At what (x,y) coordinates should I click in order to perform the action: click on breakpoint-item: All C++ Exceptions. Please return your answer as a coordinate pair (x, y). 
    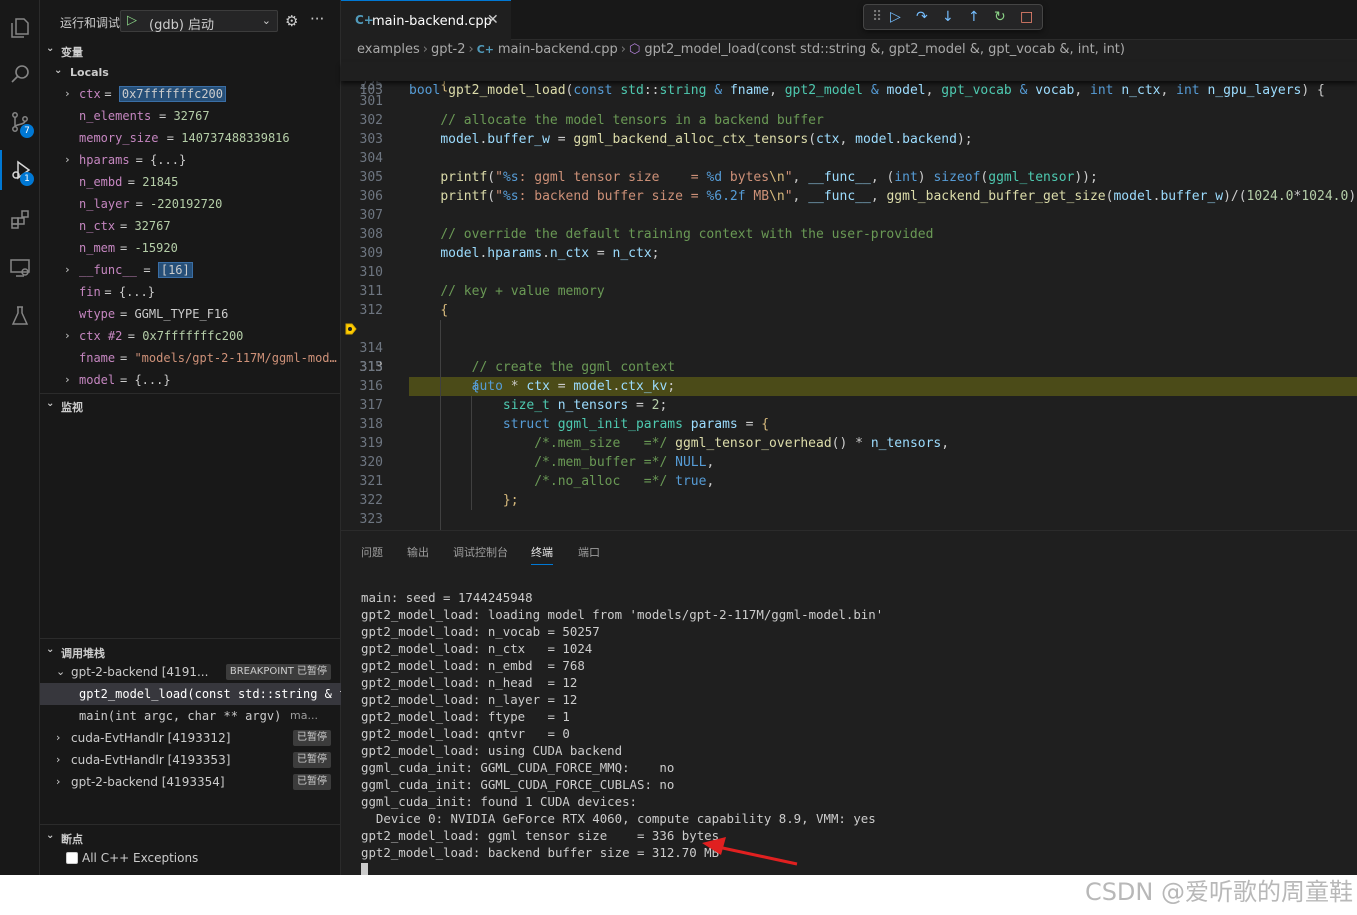
    Looking at the image, I should click on (190, 858).